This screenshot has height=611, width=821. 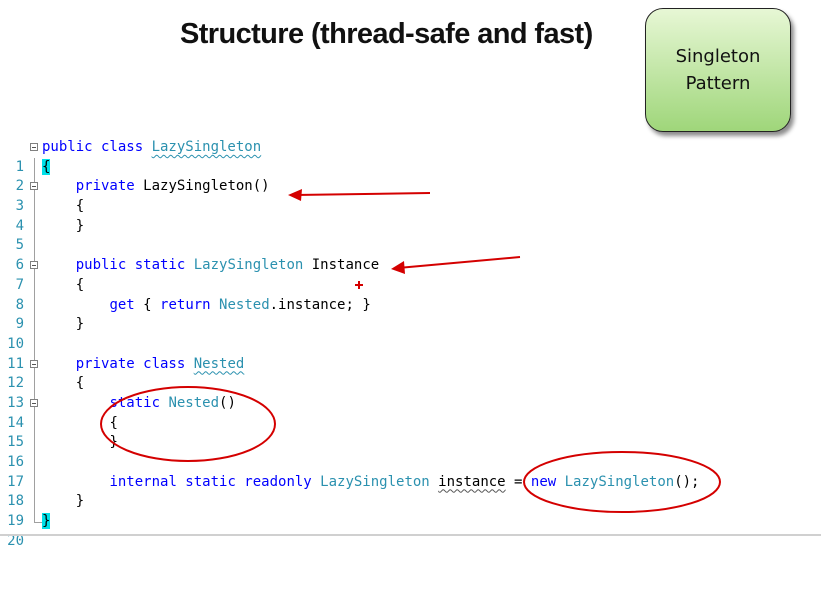 I want to click on keyword: private class, so click(x=134, y=363).